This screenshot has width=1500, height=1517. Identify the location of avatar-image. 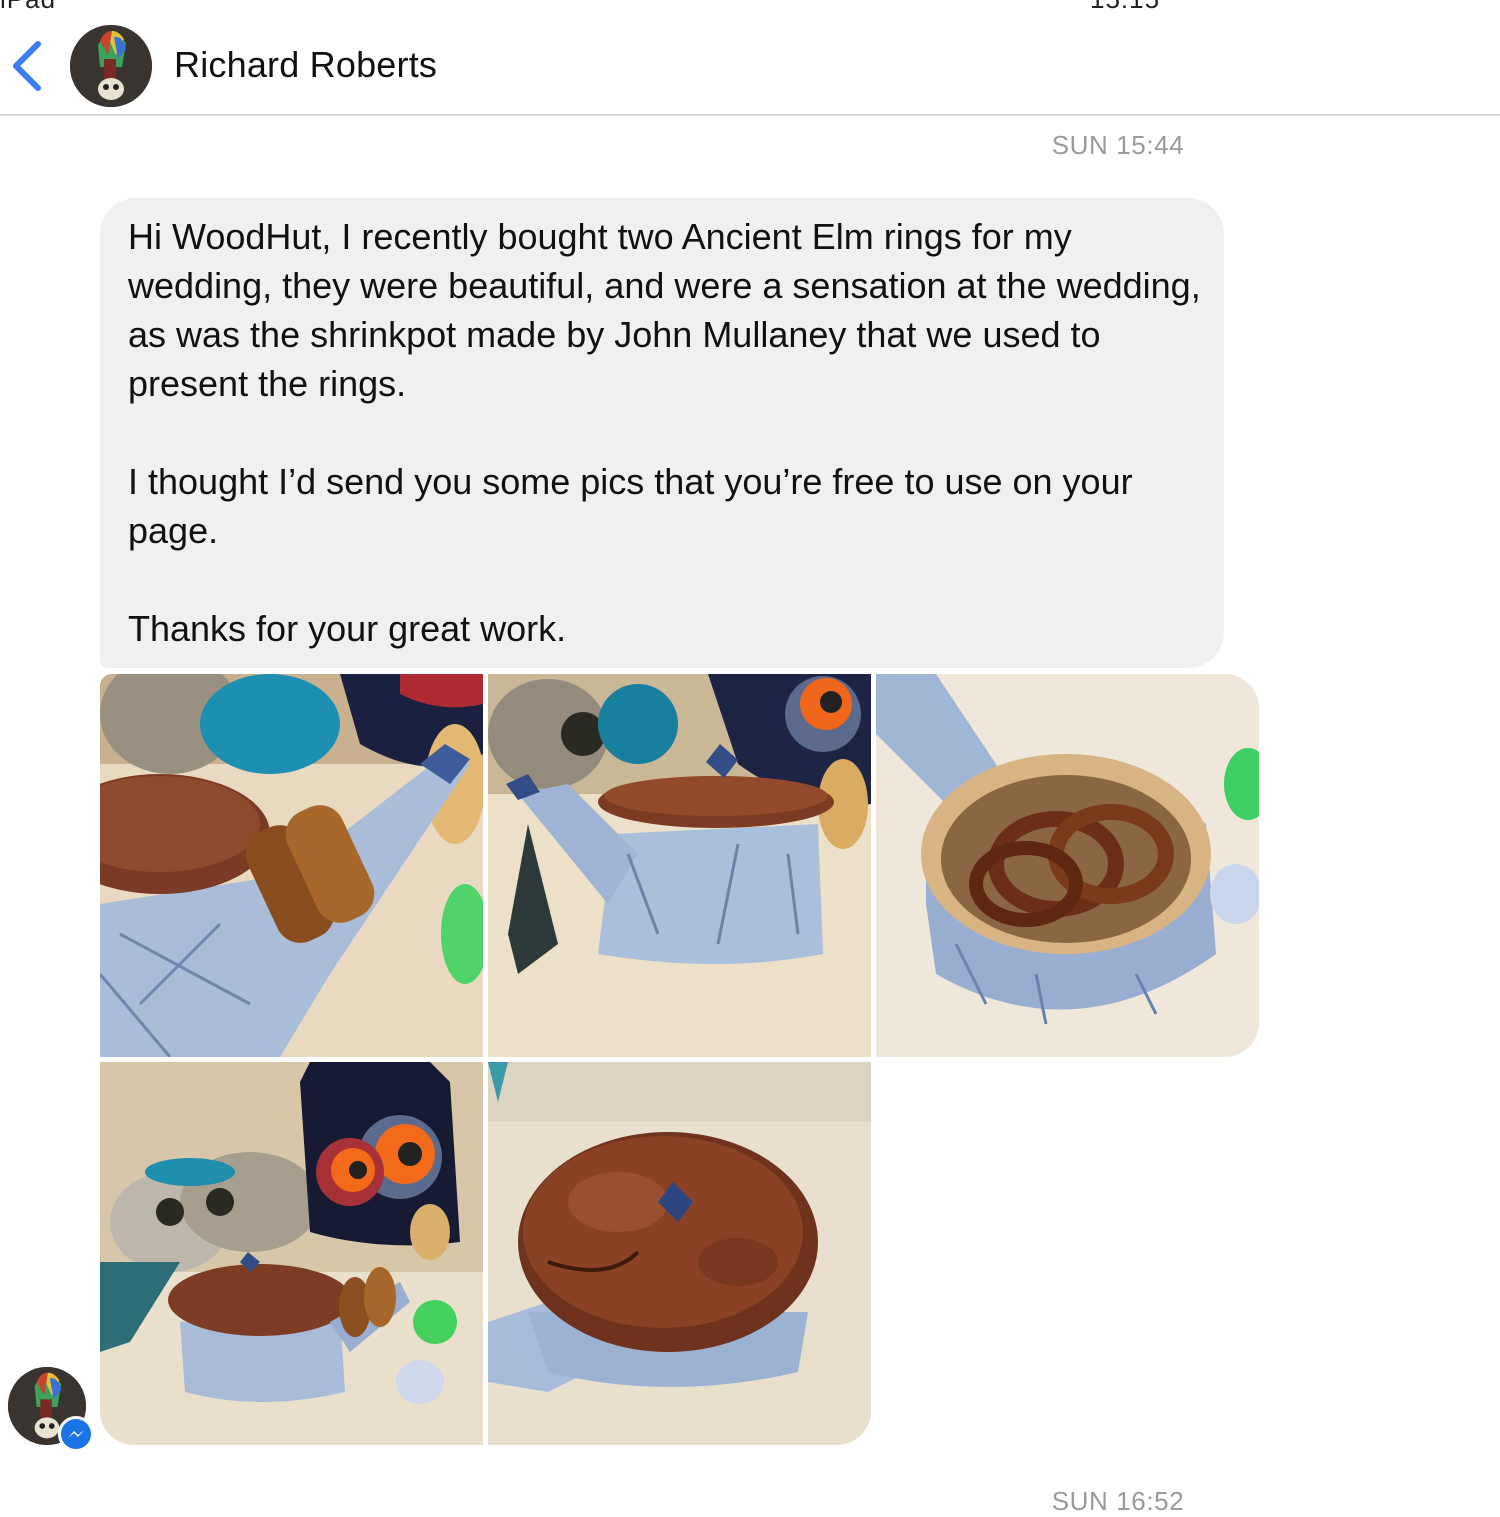
(111, 66).